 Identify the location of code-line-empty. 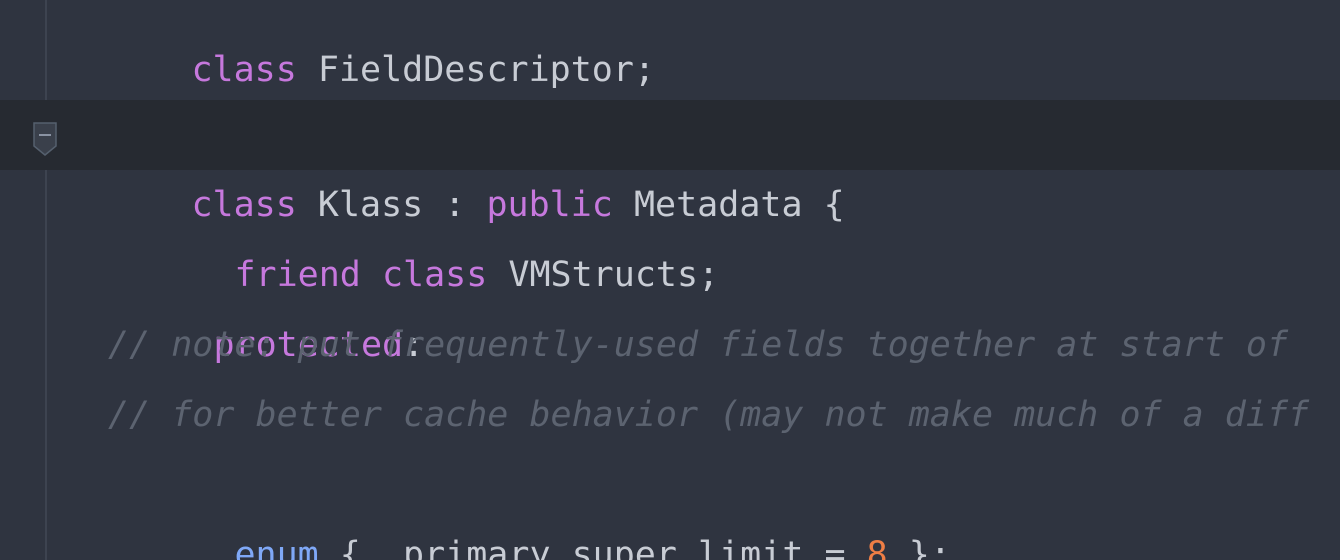
(670, 70).